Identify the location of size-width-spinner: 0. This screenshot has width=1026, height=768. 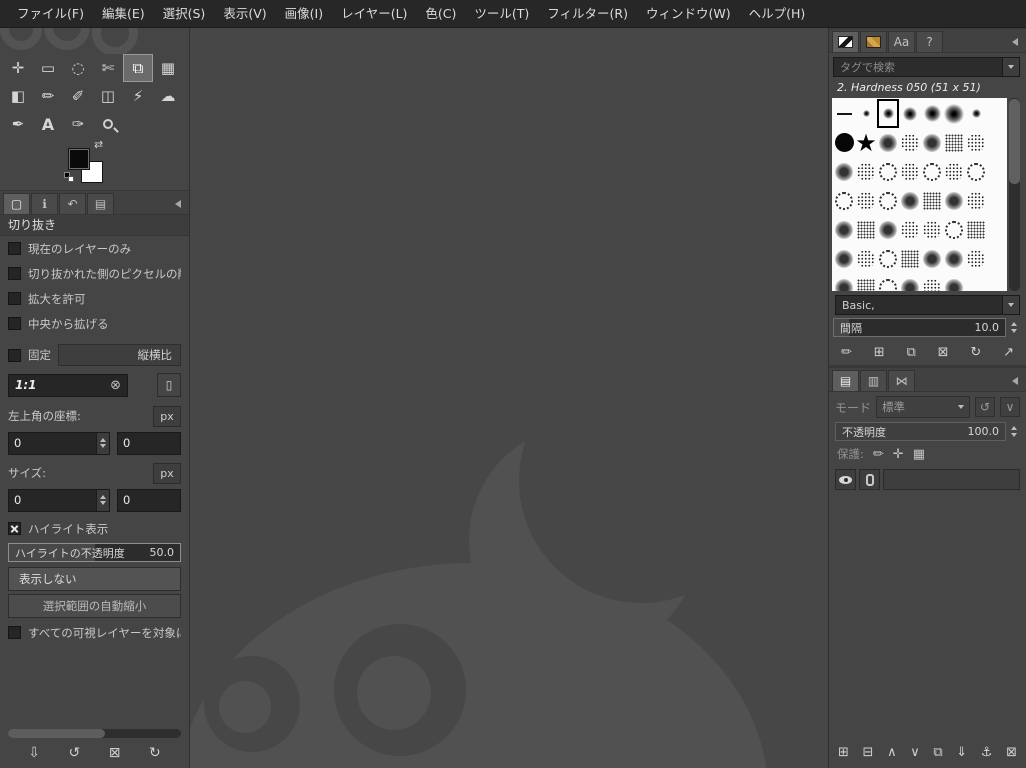
(59, 500).